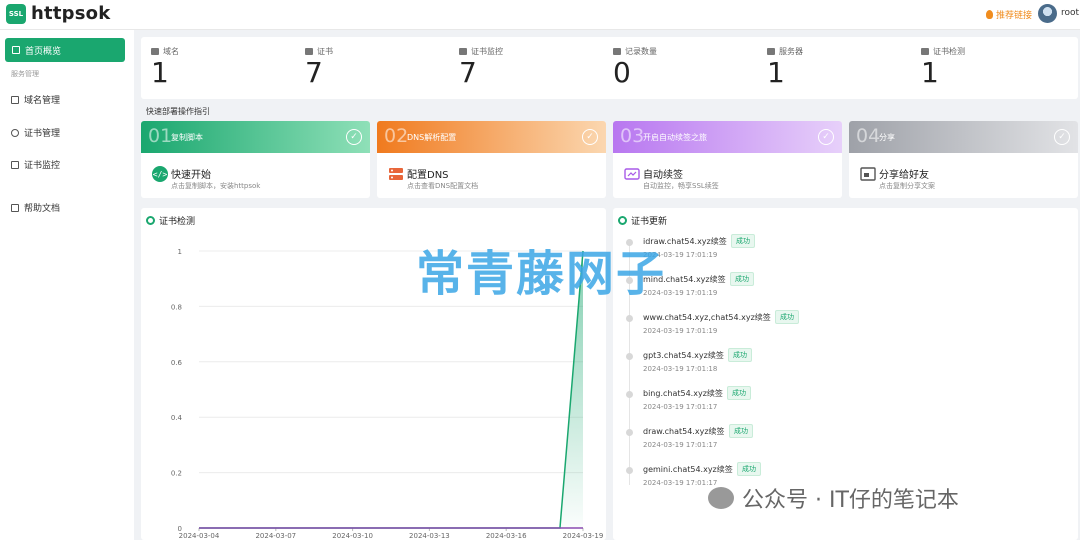 The height and width of the screenshot is (540, 1080). Describe the element at coordinates (635, 66) in the screenshot. I see `stat-records: 记录数量 0` at that location.